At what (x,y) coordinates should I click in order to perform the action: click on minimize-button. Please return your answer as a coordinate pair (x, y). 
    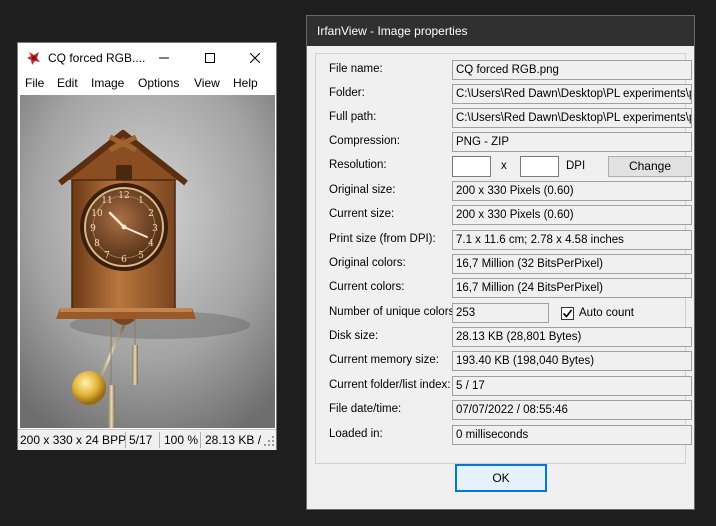
    Looking at the image, I should click on (164, 58).